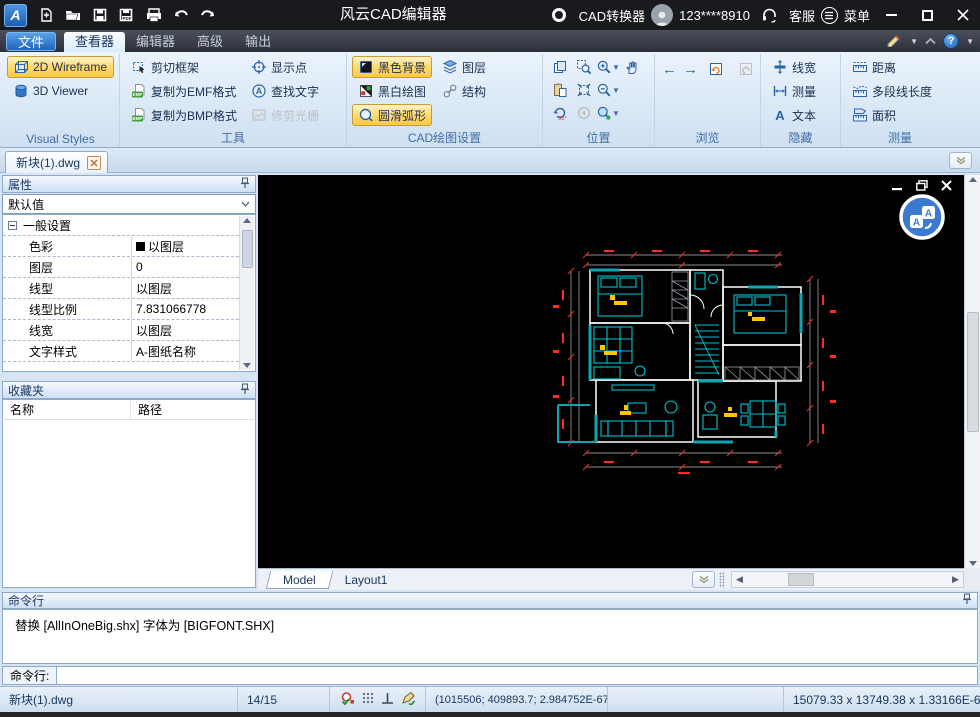 Image resolution: width=980 pixels, height=717 pixels. What do you see at coordinates (129, 204) in the screenshot?
I see `preset-select: 默认值` at bounding box center [129, 204].